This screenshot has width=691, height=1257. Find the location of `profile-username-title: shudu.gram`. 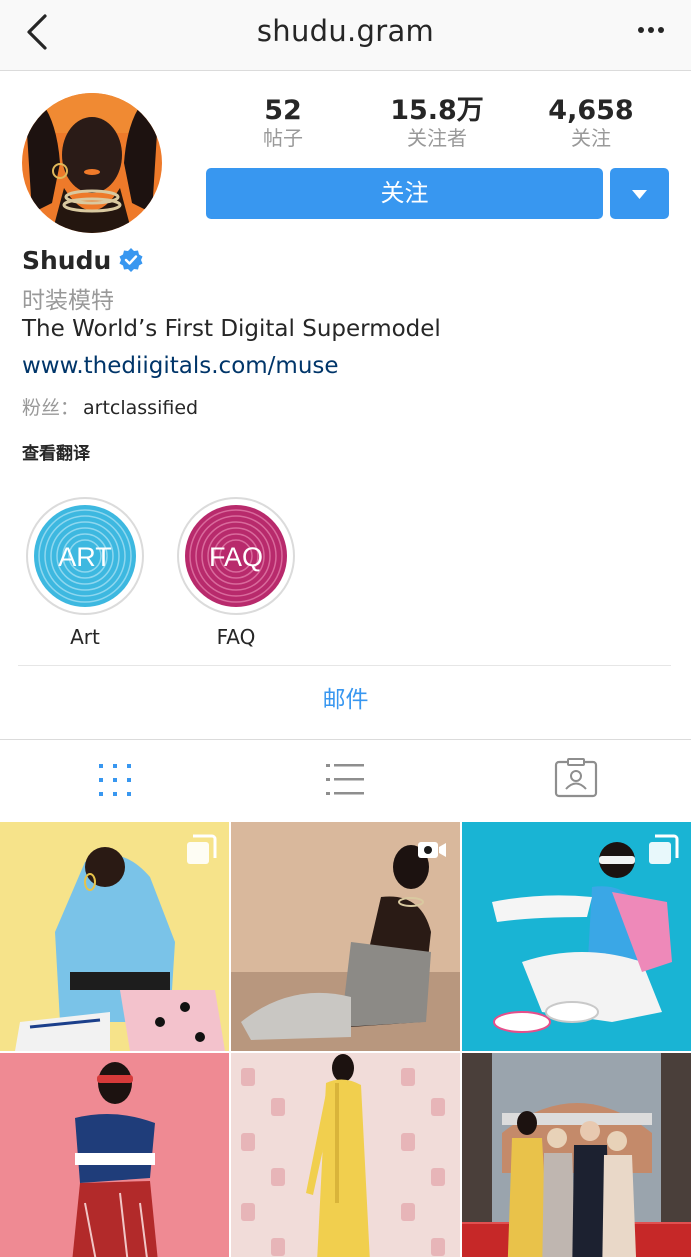

profile-username-title: shudu.gram is located at coordinates (345, 31).